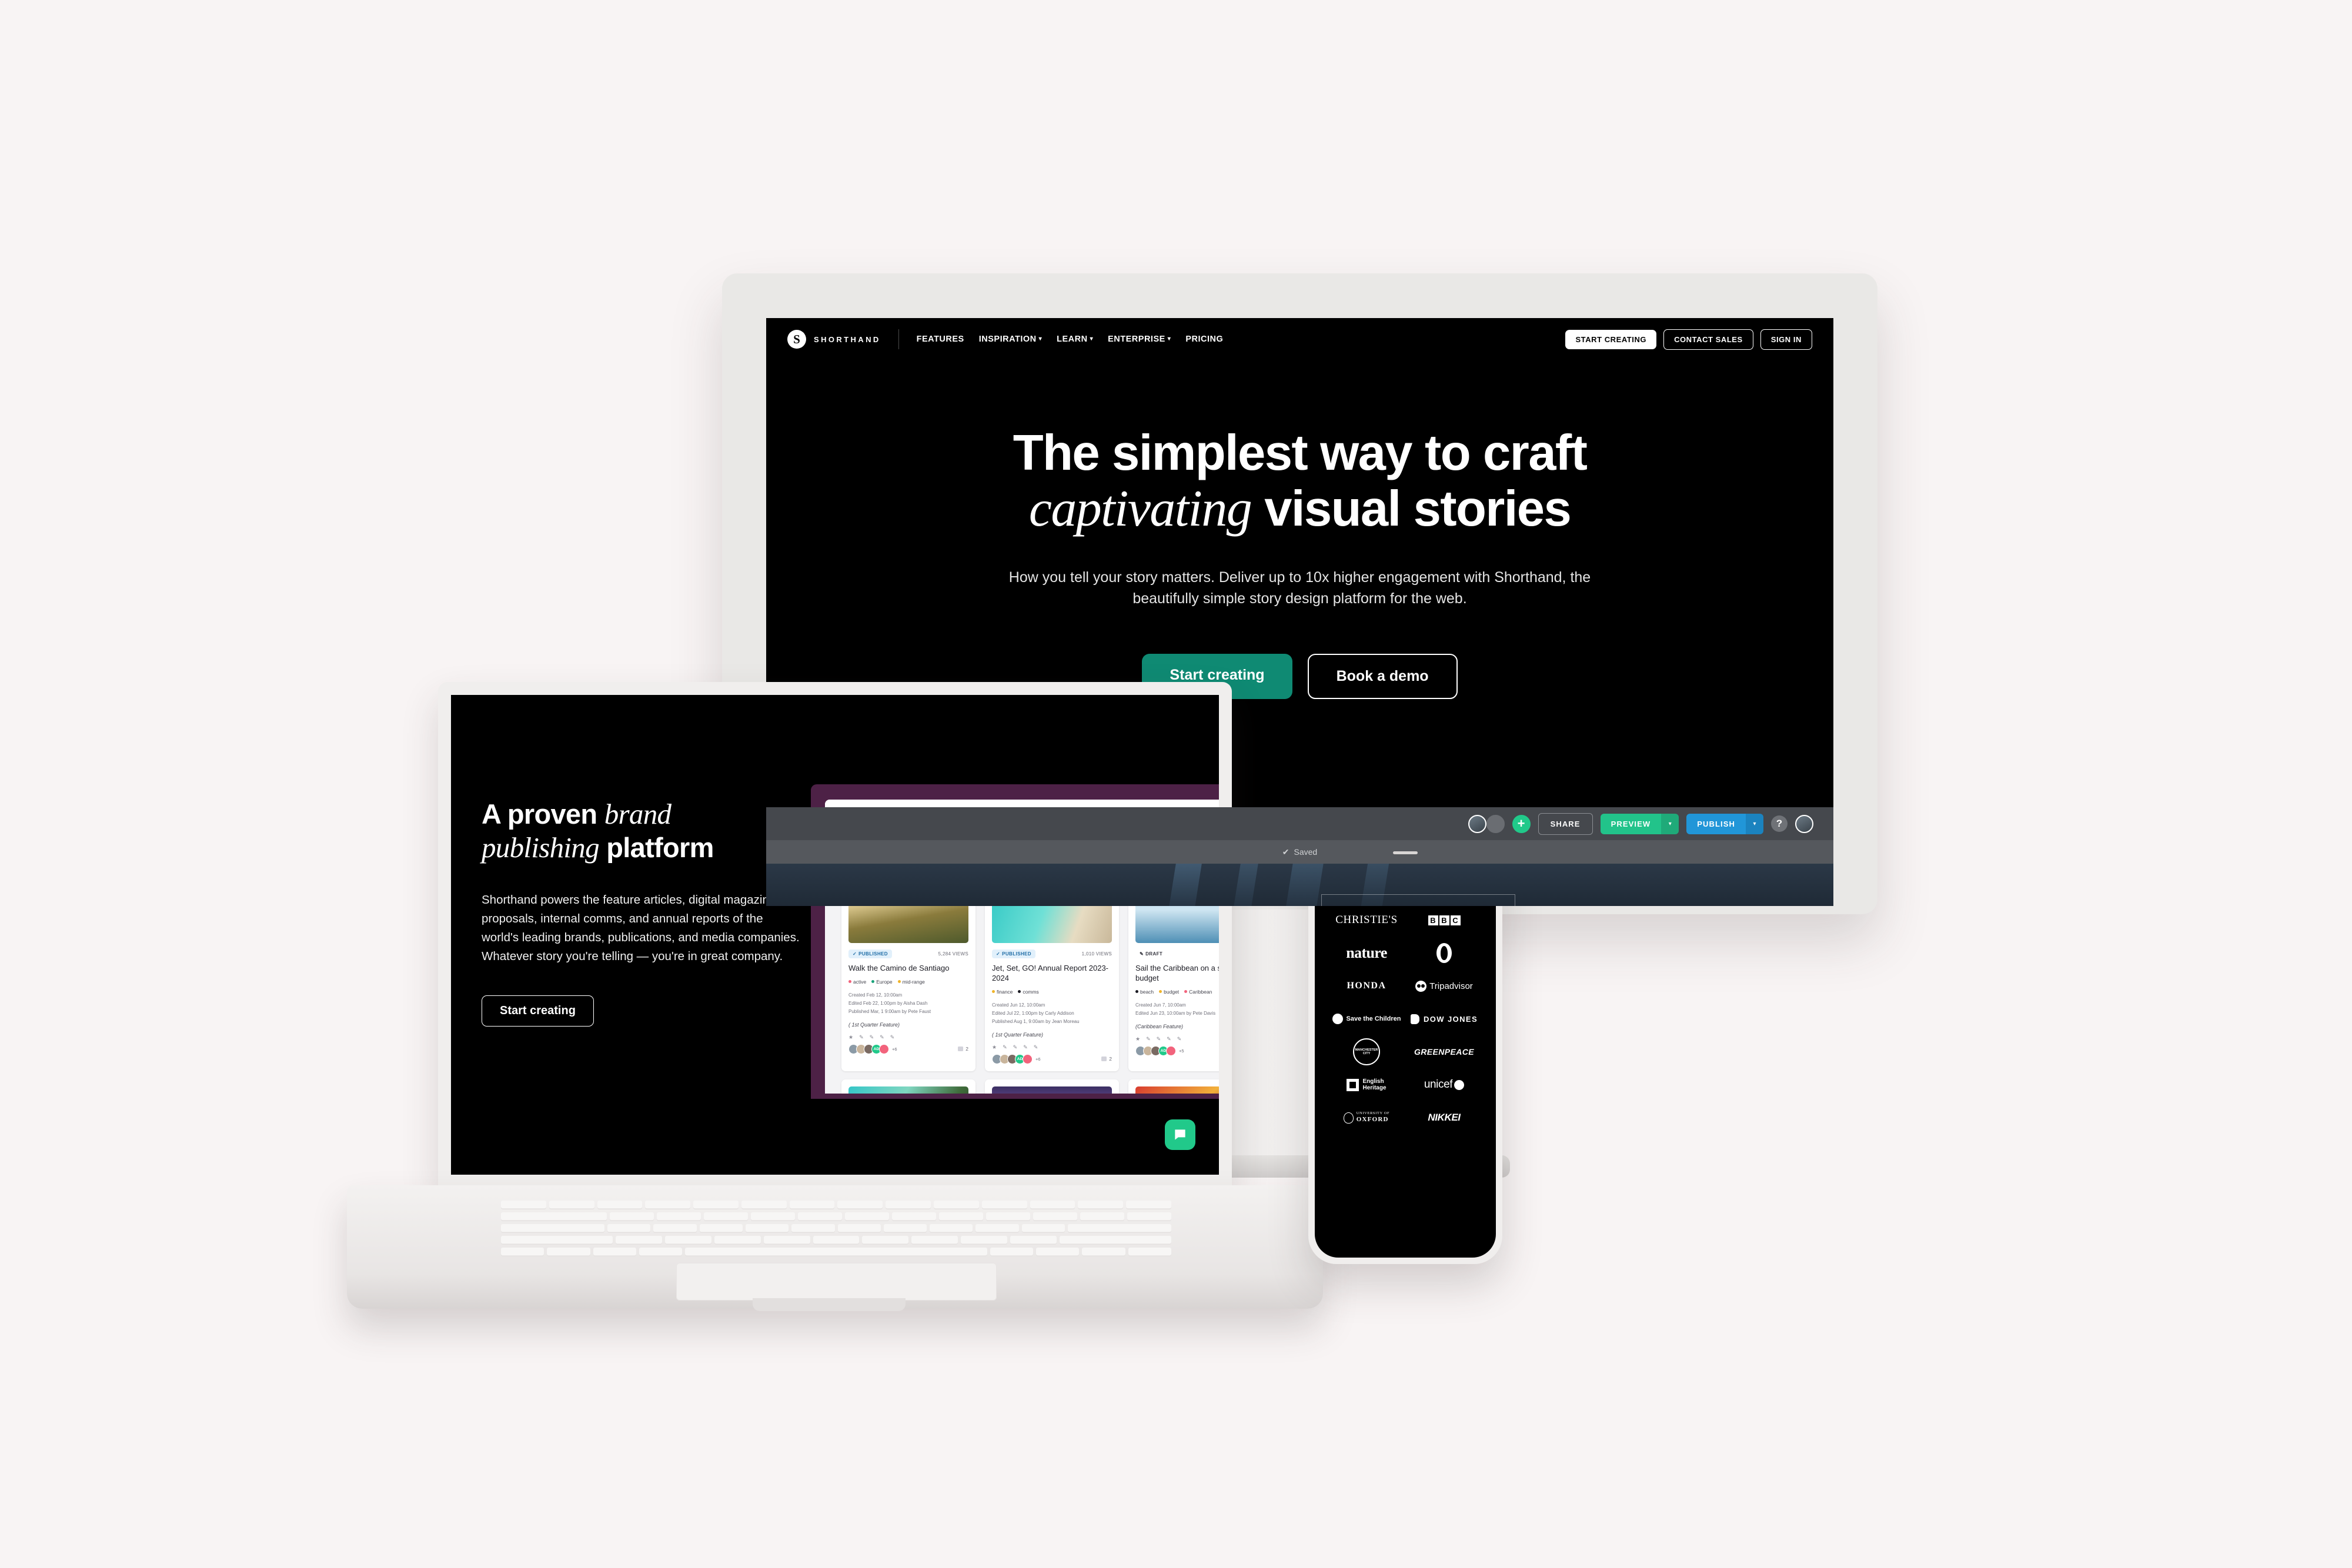 This screenshot has width=2352, height=1568. I want to click on nav-link-learn: LEARN ▾, so click(1075, 339).